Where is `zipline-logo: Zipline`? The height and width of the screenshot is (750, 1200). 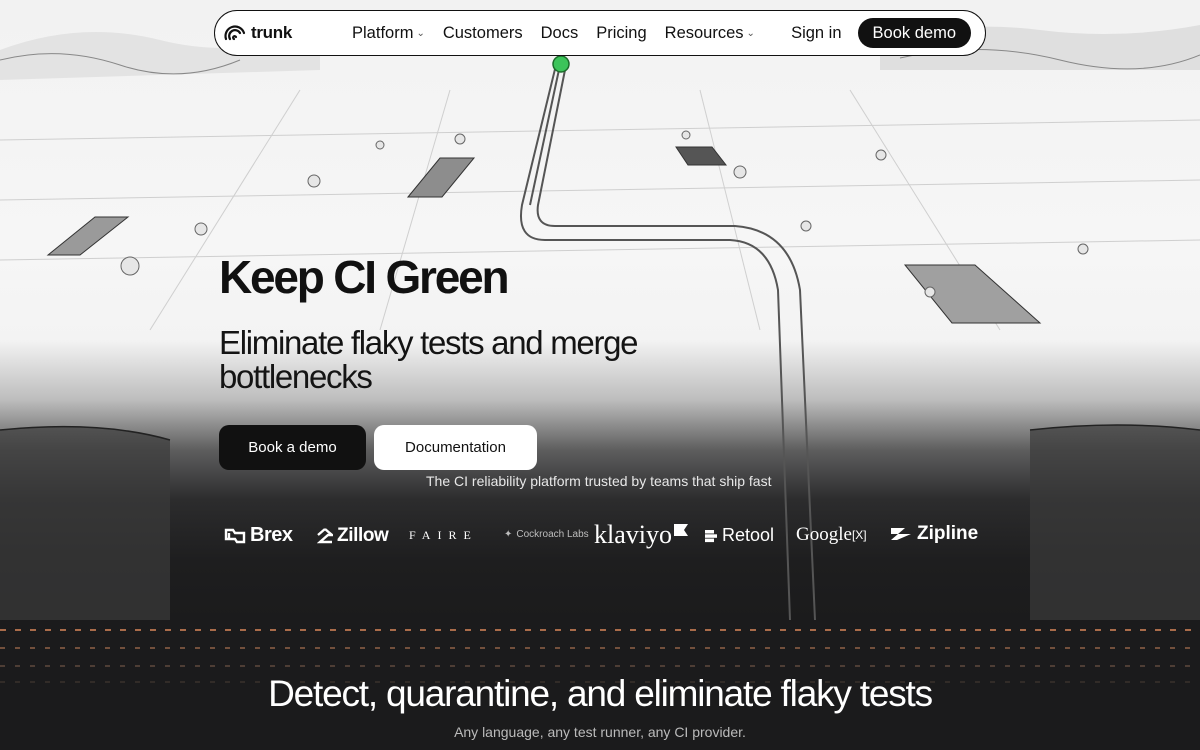
zipline-logo: Zipline is located at coordinates (933, 534).